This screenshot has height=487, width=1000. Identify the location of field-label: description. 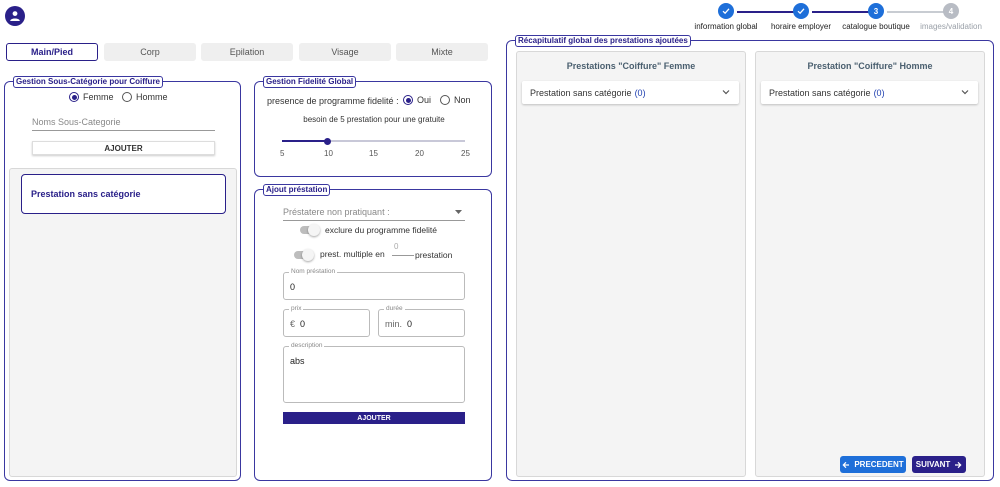
(307, 346).